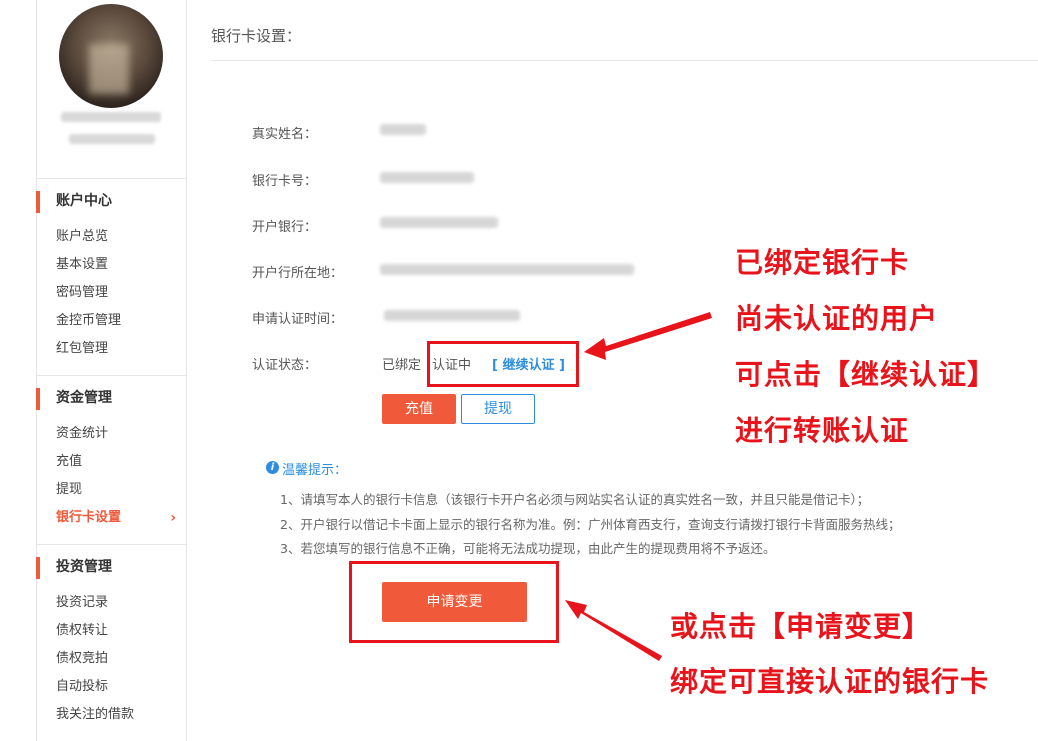 The width and height of the screenshot is (1038, 741). I want to click on arrow-to-continue, so click(648, 336).